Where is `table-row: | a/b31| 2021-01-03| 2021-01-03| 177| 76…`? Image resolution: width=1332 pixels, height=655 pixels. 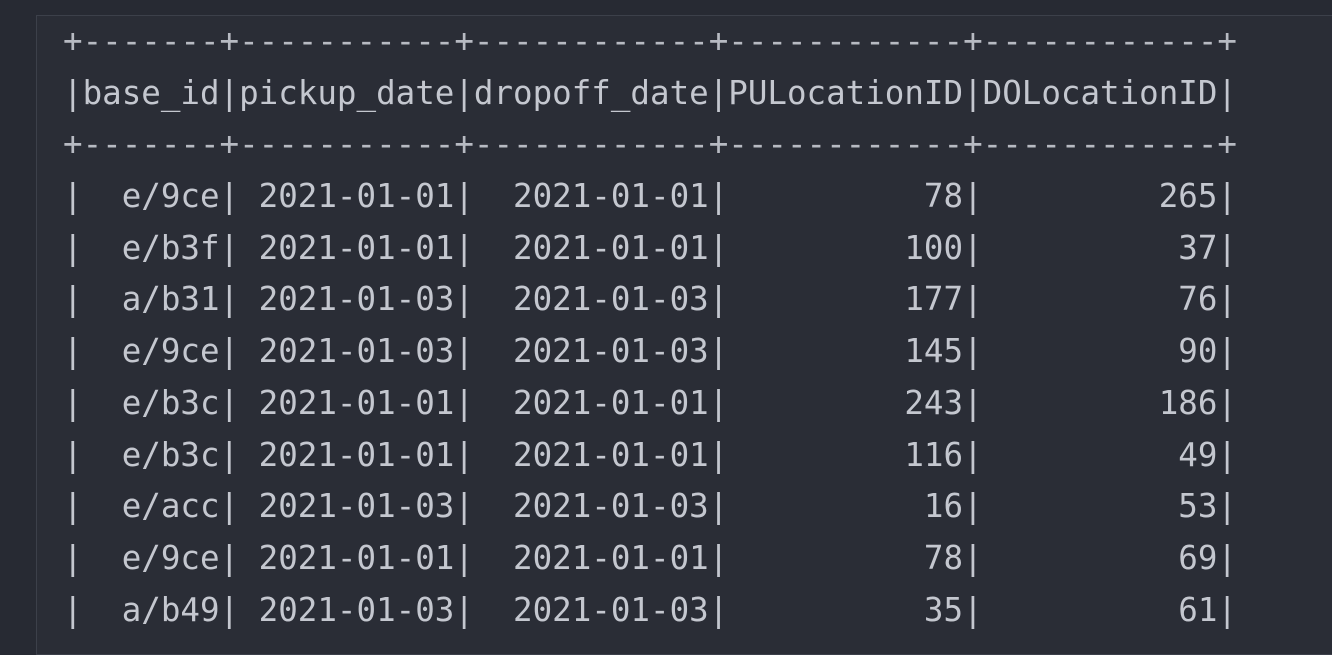 table-row: | a/b31| 2021-01-03| 2021-01-03| 177| 76… is located at coordinates (650, 299).